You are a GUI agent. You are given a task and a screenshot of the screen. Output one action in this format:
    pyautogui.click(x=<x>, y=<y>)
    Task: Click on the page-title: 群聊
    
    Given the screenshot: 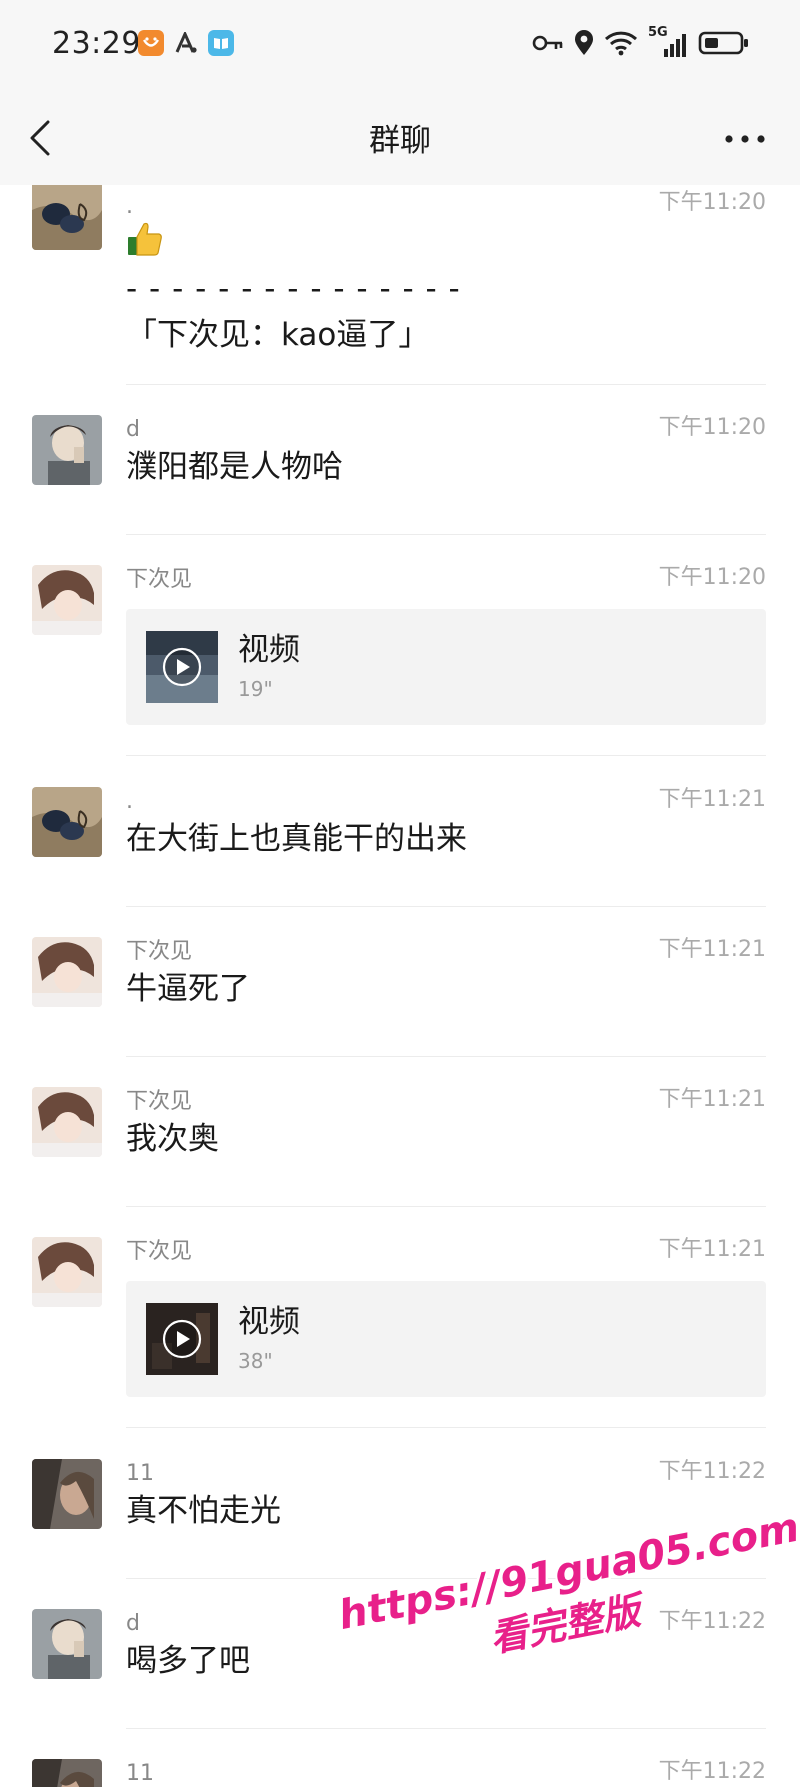 What is the action you would take?
    pyautogui.click(x=400, y=141)
    